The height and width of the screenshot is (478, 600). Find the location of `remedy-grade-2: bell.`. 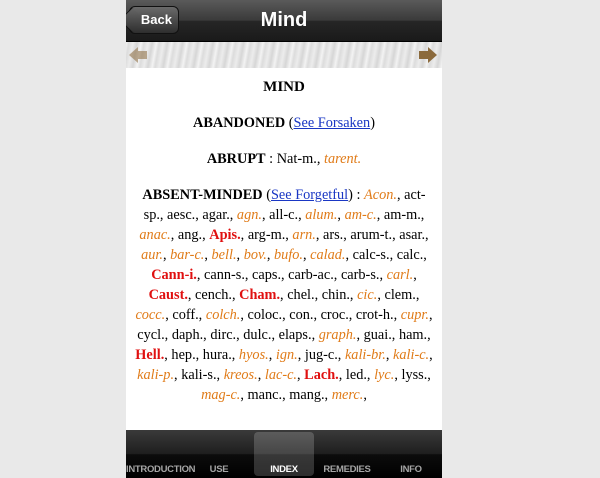

remedy-grade-2: bell. is located at coordinates (224, 255).